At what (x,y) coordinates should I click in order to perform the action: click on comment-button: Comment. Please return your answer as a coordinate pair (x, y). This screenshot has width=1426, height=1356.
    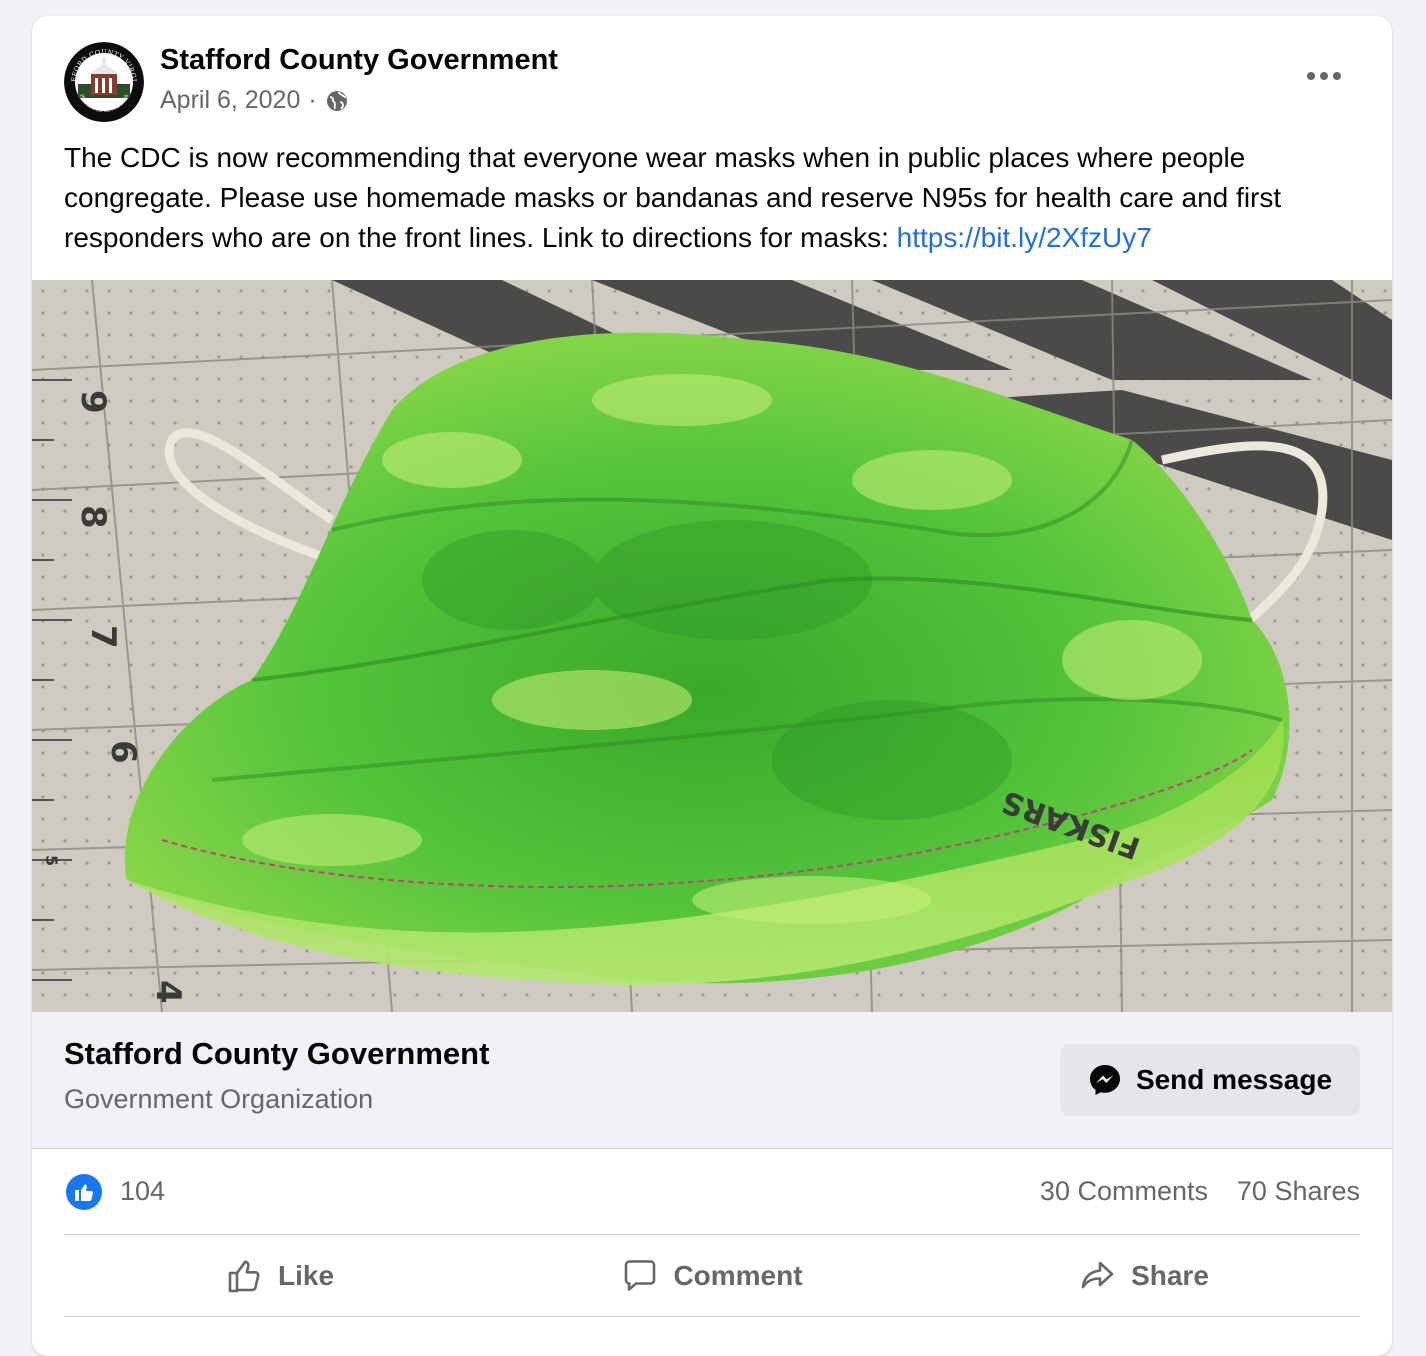
    Looking at the image, I should click on (712, 1276).